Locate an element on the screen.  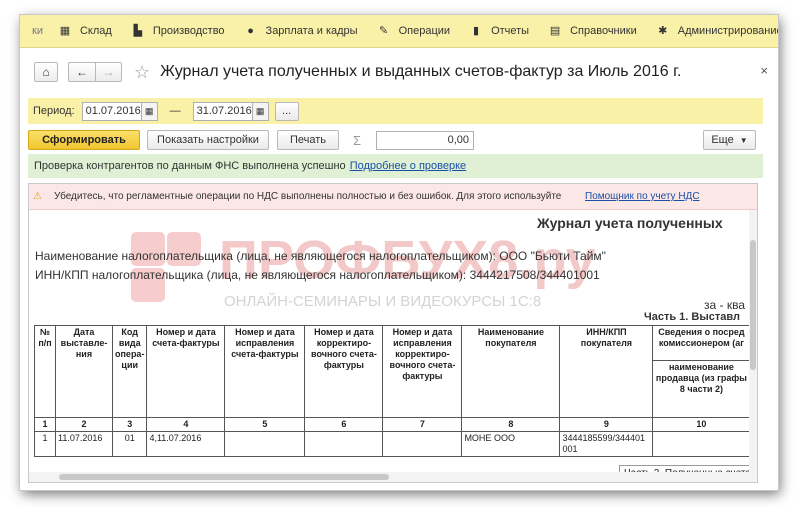
column-number: 6 is located at coordinates (344, 424).